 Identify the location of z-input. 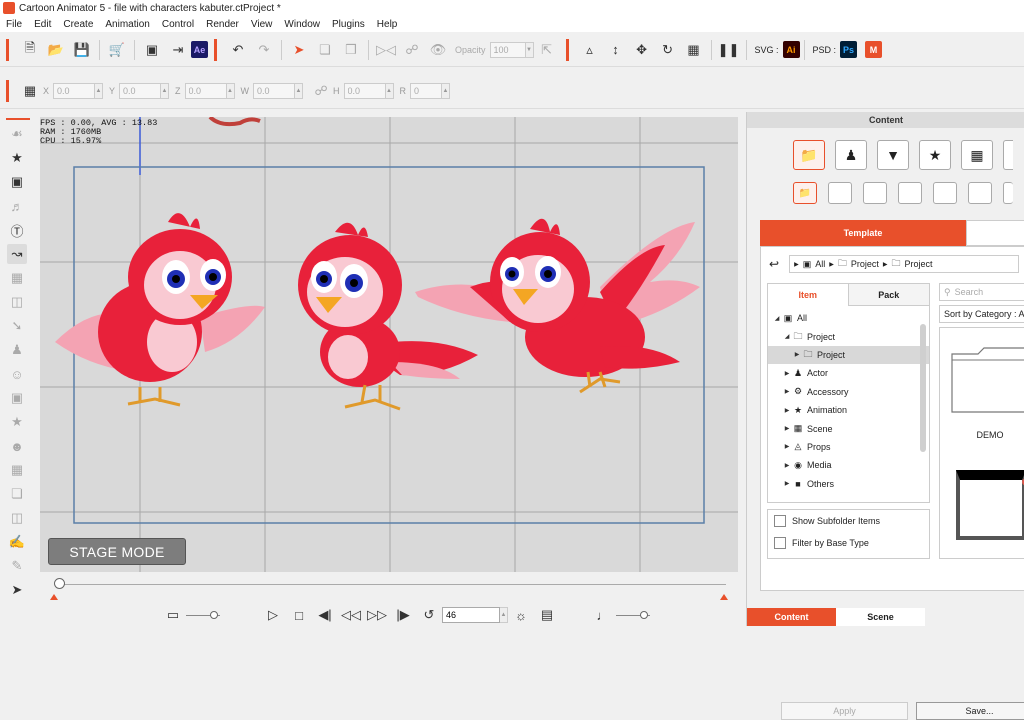
(205, 90).